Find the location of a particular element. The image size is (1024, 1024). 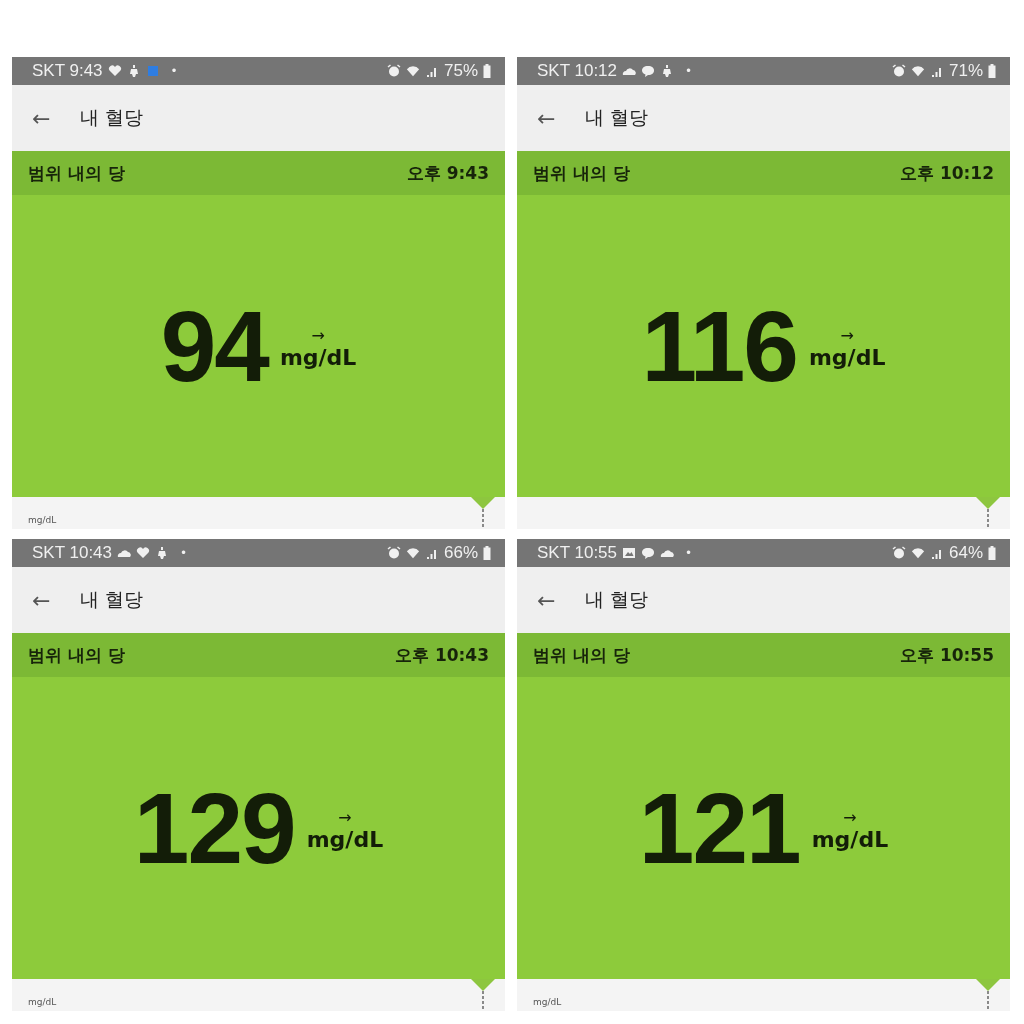

reading-time: 오후 10:12 is located at coordinates (946, 173).